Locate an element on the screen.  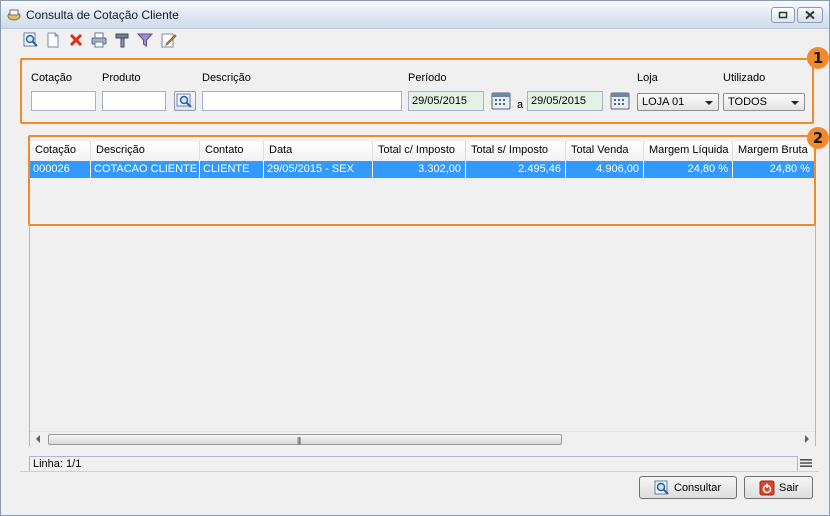
column-header: Margem Bruta is located at coordinates (774, 150).